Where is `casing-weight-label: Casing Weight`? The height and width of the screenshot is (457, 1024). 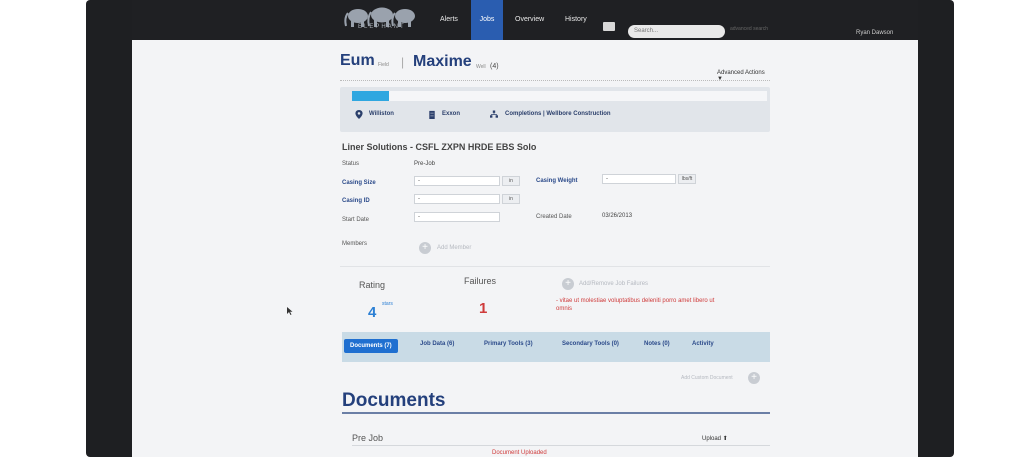 casing-weight-label: Casing Weight is located at coordinates (557, 181).